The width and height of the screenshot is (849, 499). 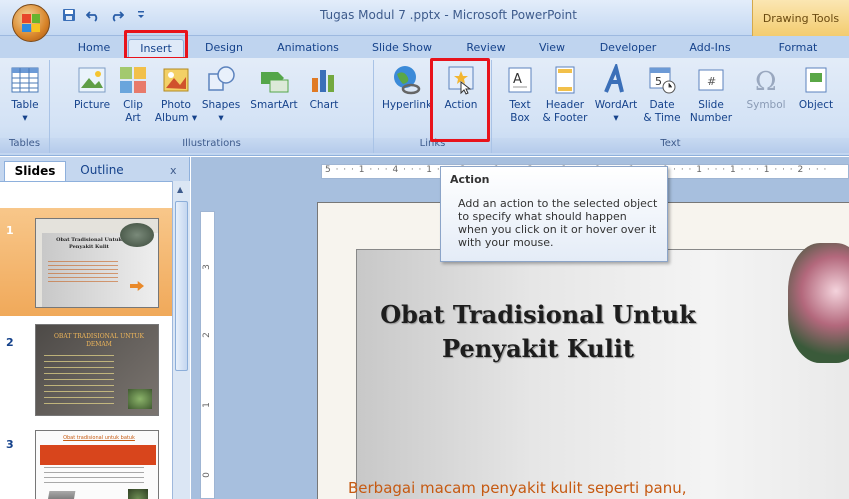 I want to click on slide-thumbnail-1-title: Obat Tradisional Untuk Penyakit Kulit, so click(x=89, y=243).